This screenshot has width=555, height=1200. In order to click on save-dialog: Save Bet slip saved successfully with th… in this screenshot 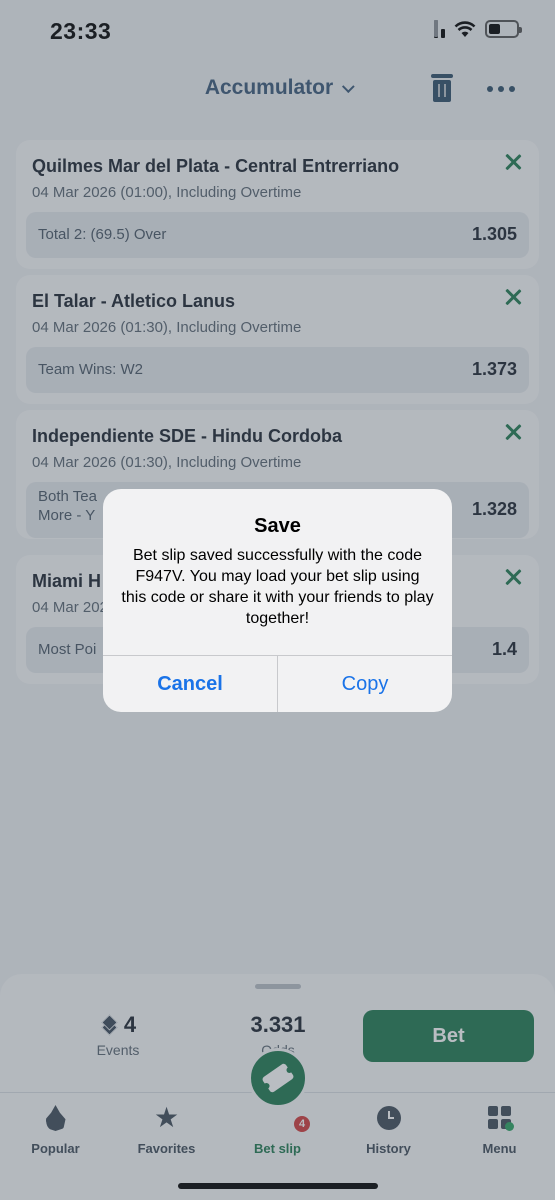, I will do `click(277, 600)`.